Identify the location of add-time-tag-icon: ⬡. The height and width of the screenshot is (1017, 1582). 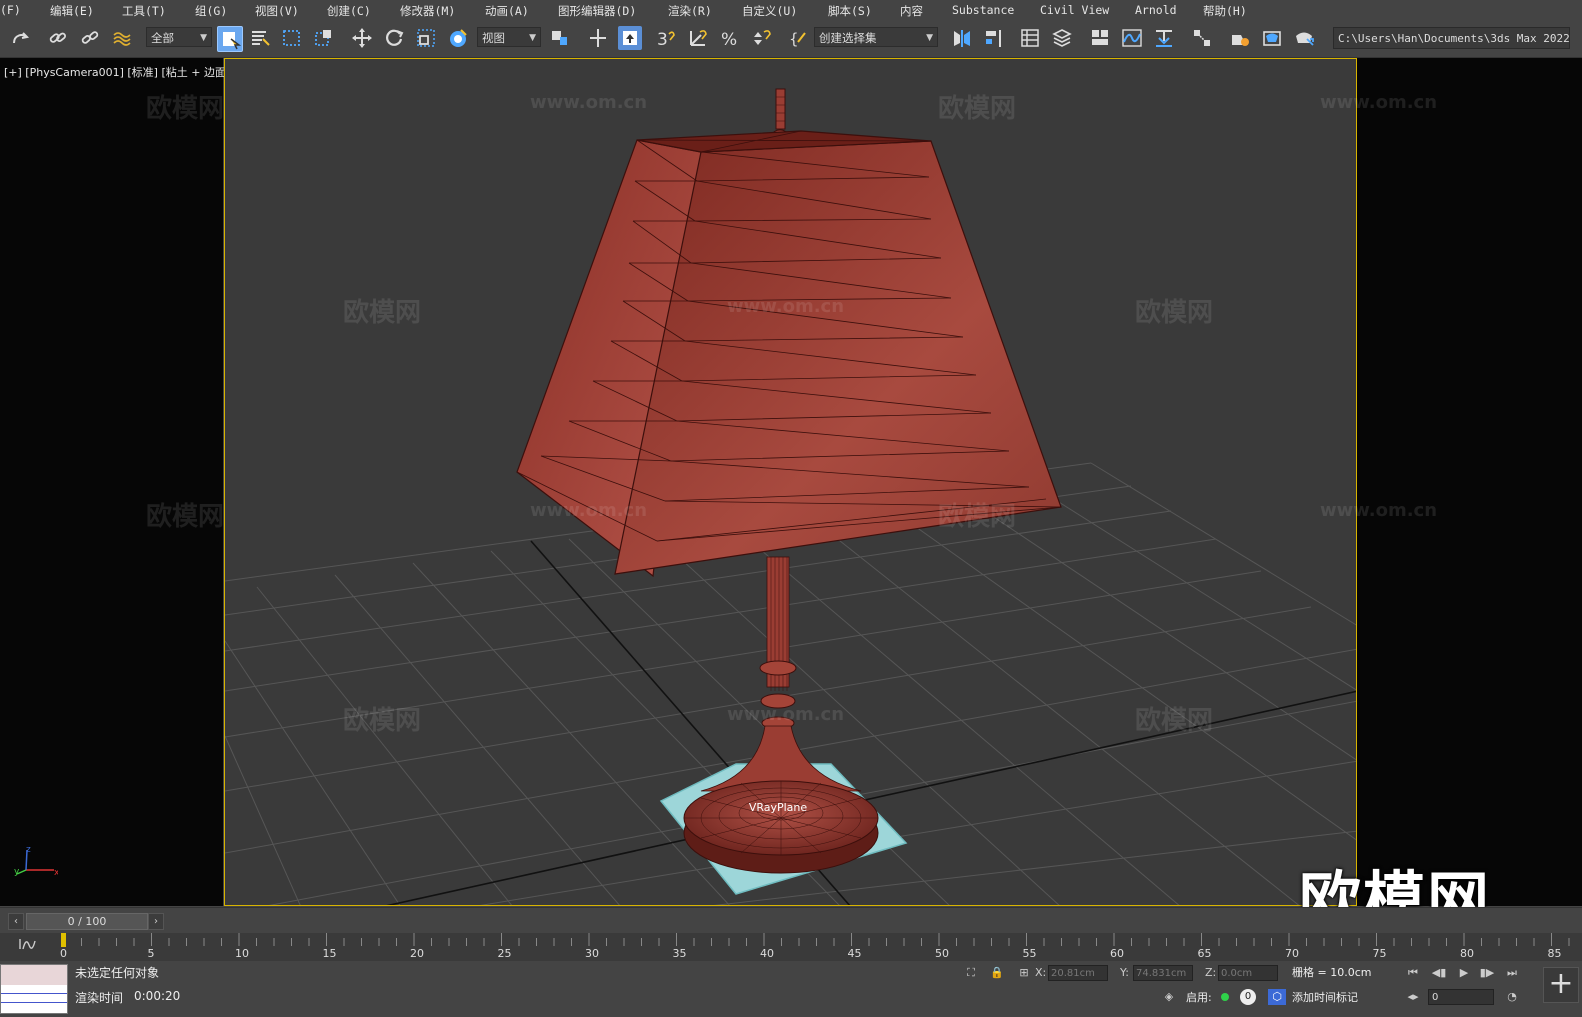
(1277, 997).